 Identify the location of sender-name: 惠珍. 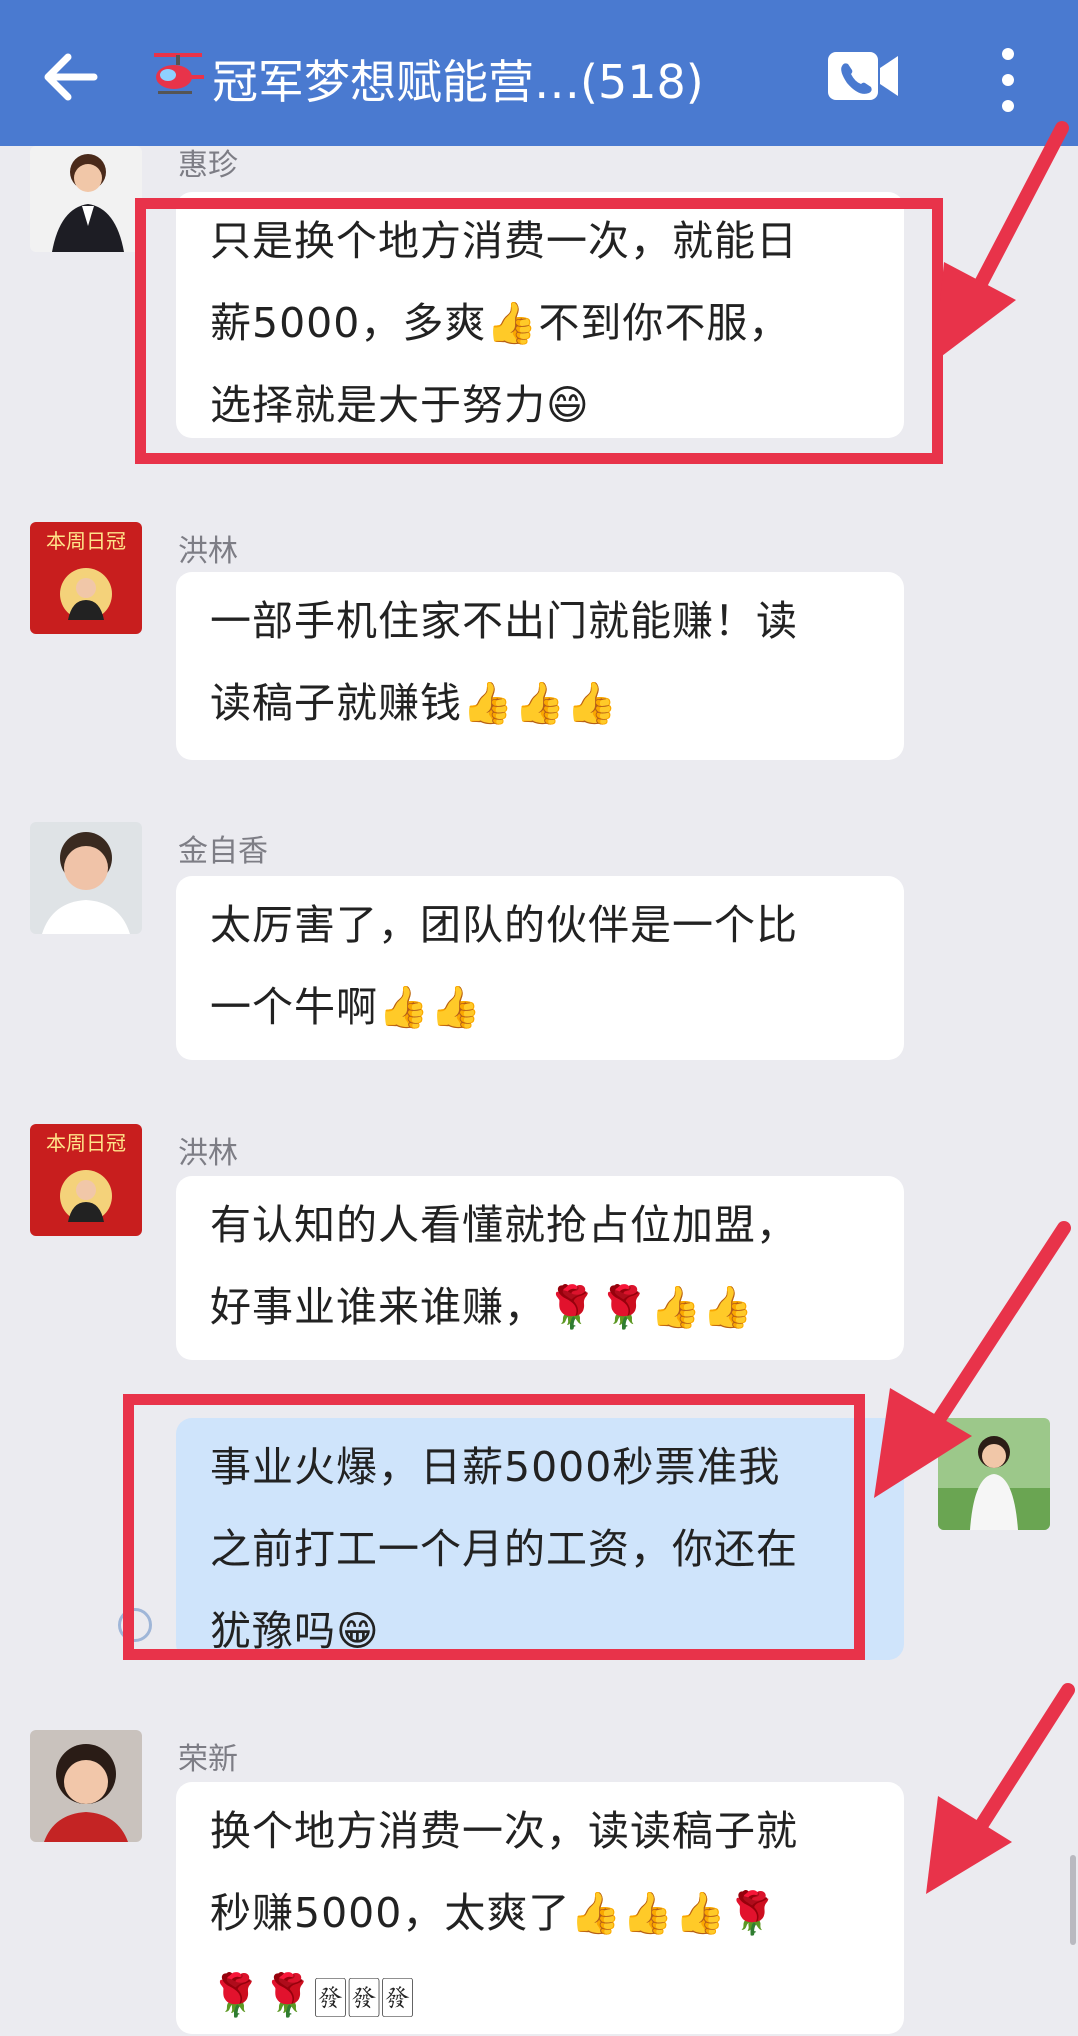
(208, 165).